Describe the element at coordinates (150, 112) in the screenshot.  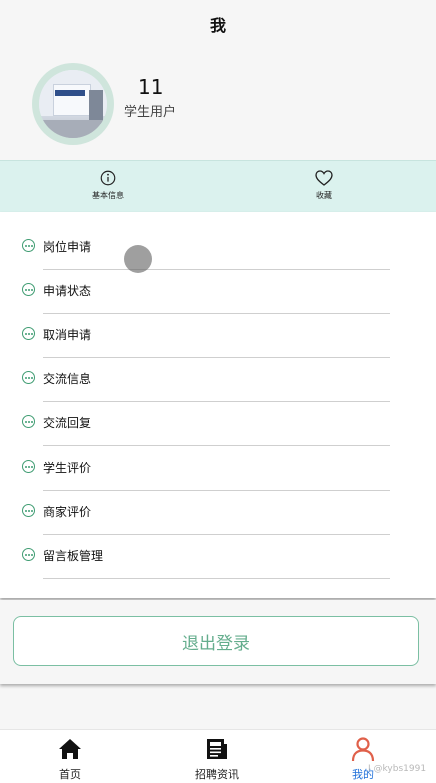
I see `user-role: 学生用户` at that location.